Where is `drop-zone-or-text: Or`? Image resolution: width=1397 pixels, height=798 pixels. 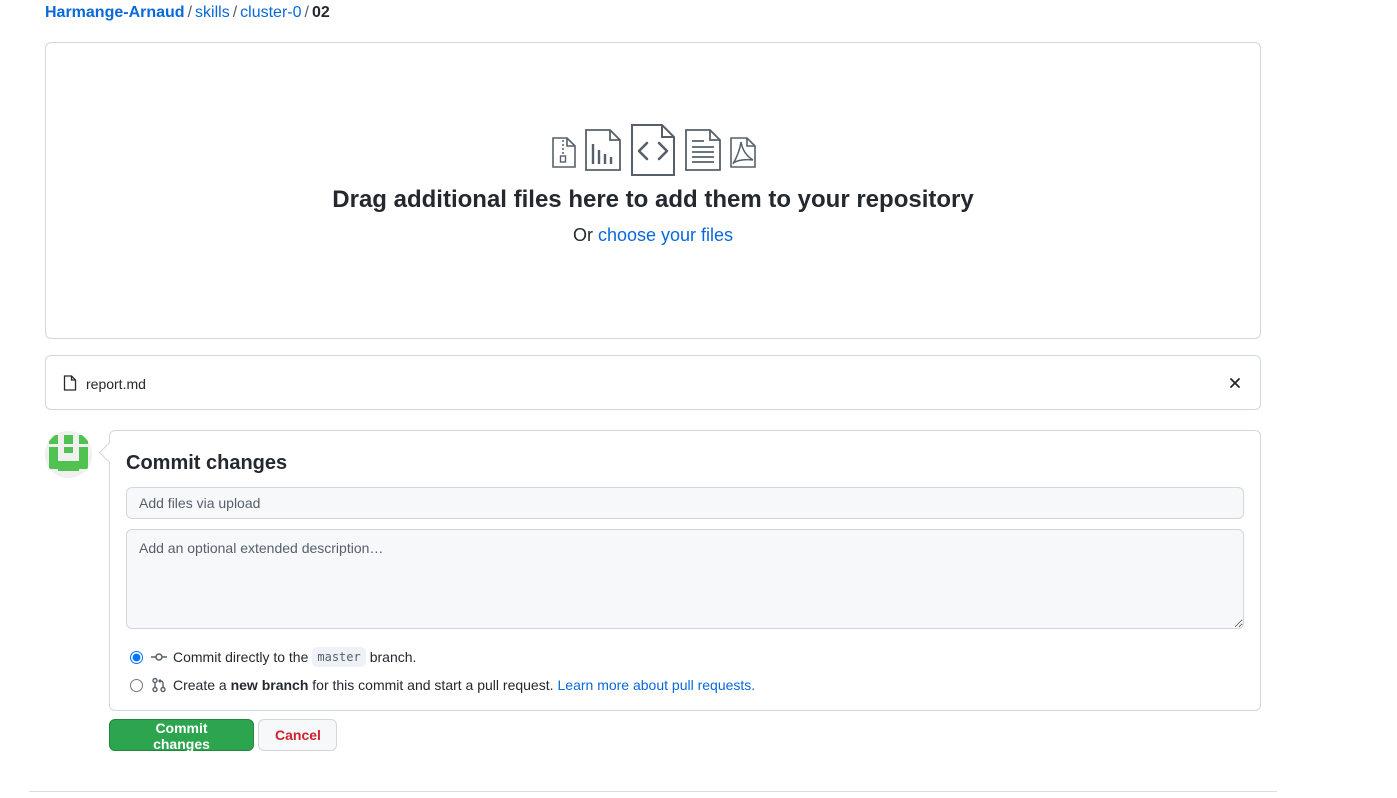
drop-zone-or-text: Or is located at coordinates (582, 235).